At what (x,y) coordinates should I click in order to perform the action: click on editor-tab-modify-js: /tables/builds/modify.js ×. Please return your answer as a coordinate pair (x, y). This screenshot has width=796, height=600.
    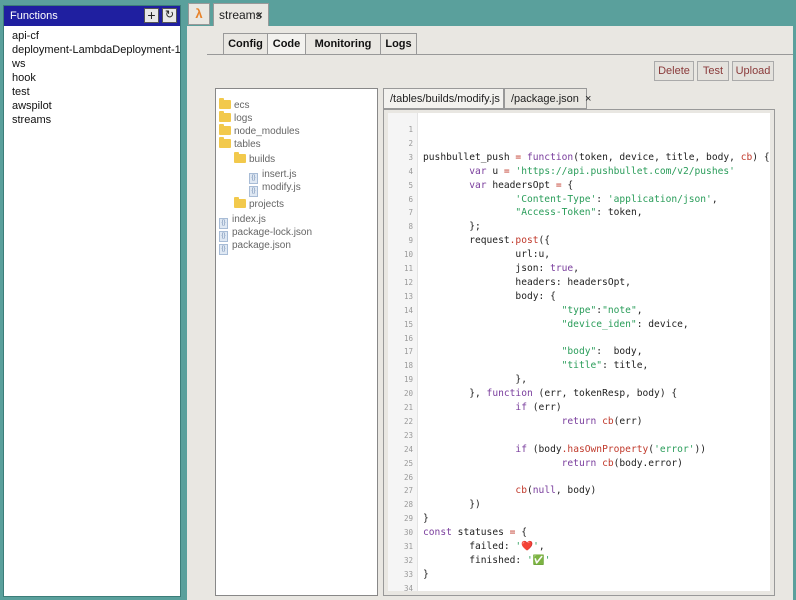
    Looking at the image, I should click on (447, 98).